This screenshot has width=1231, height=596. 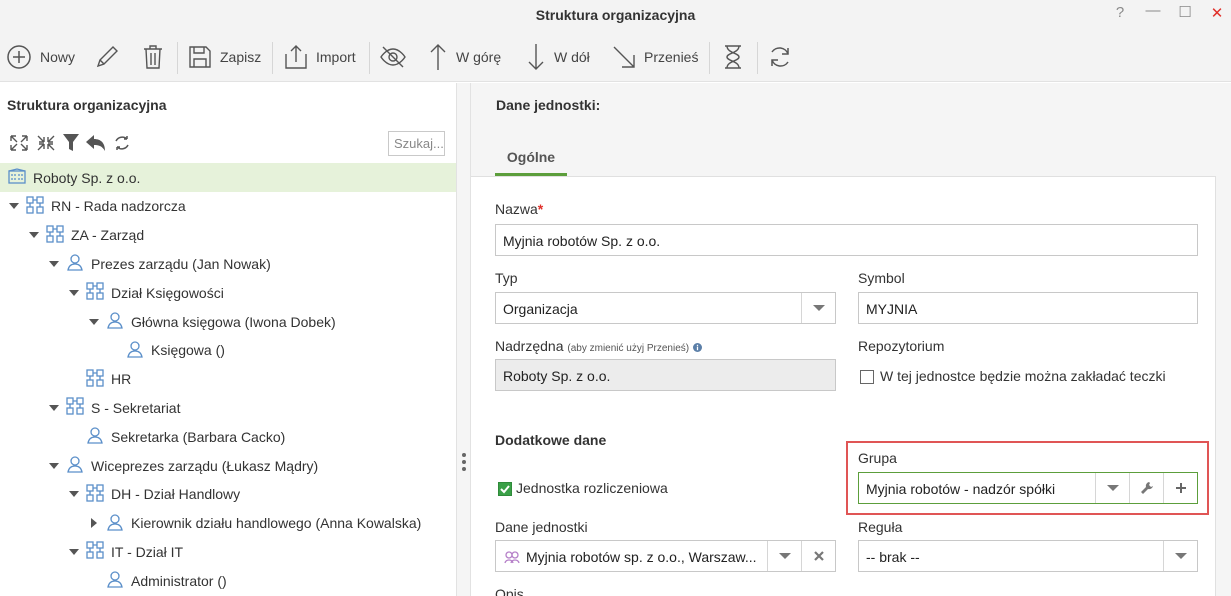 I want to click on unit-data-clear-button, so click(x=818, y=556).